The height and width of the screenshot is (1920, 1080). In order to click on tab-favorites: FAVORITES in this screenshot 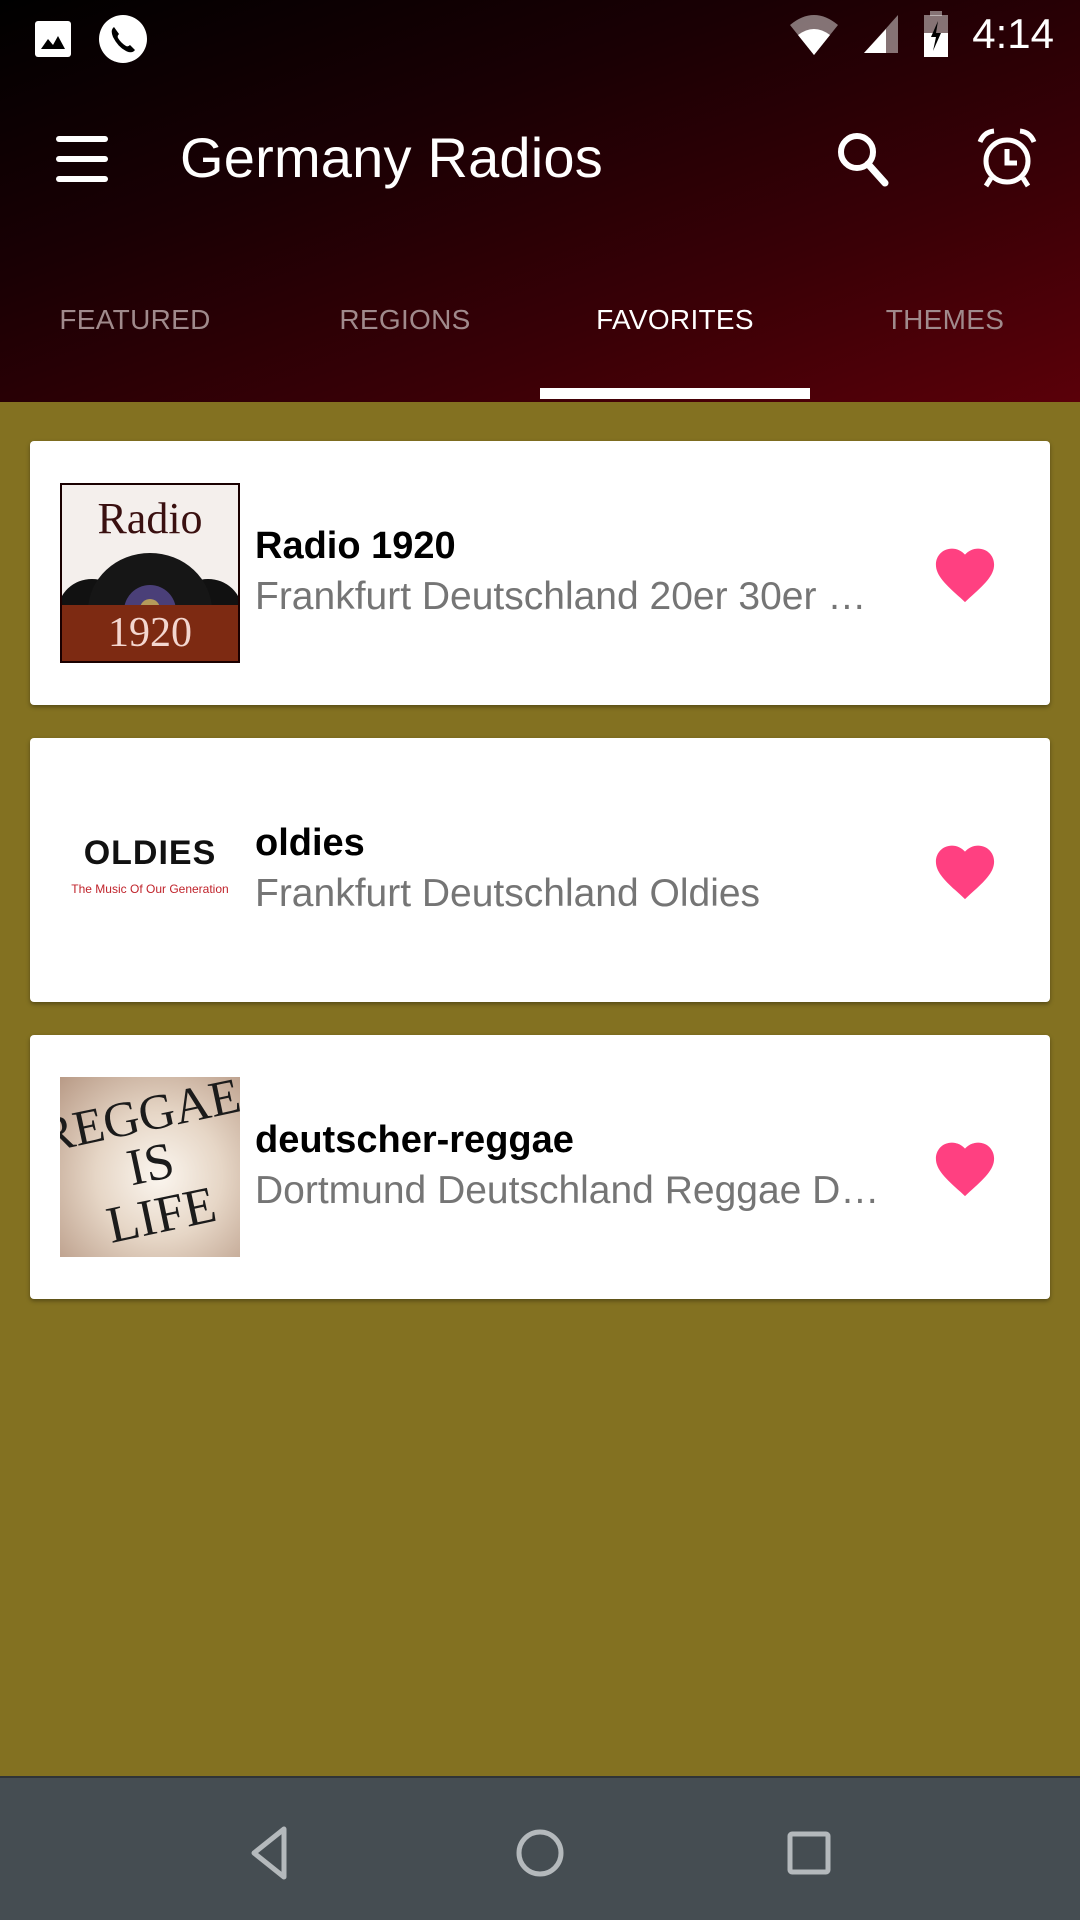, I will do `click(675, 336)`.